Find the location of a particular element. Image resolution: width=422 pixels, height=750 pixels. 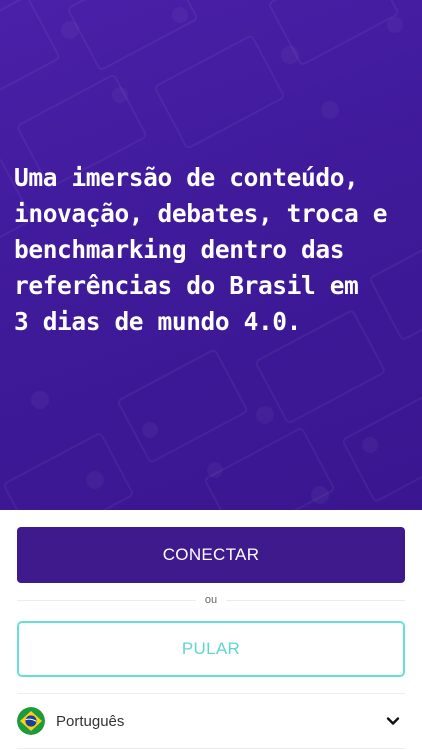

skip-button-label: PULAR is located at coordinates (211, 648).